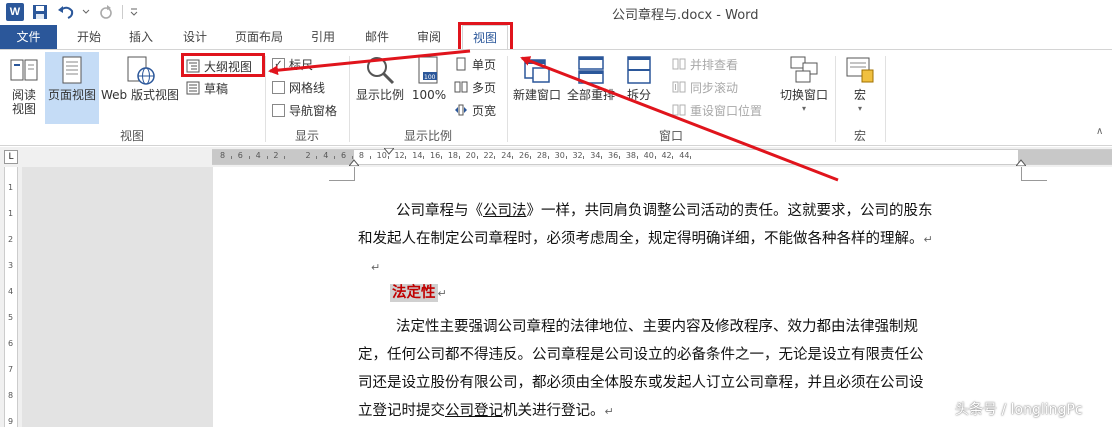 This screenshot has height=427, width=1112. What do you see at coordinates (475, 87) in the screenshot?
I see `multi-page-button: 多页` at bounding box center [475, 87].